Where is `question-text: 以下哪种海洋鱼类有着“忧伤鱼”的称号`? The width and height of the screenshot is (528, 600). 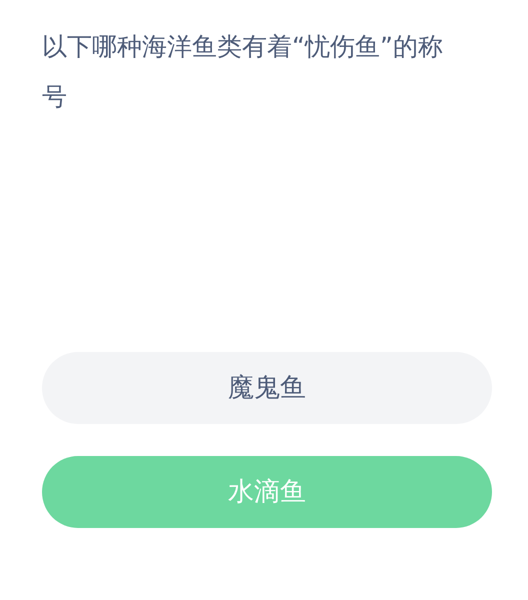 question-text: 以下哪种海洋鱼类有着“忧伤鱼”的称号 is located at coordinates (243, 72).